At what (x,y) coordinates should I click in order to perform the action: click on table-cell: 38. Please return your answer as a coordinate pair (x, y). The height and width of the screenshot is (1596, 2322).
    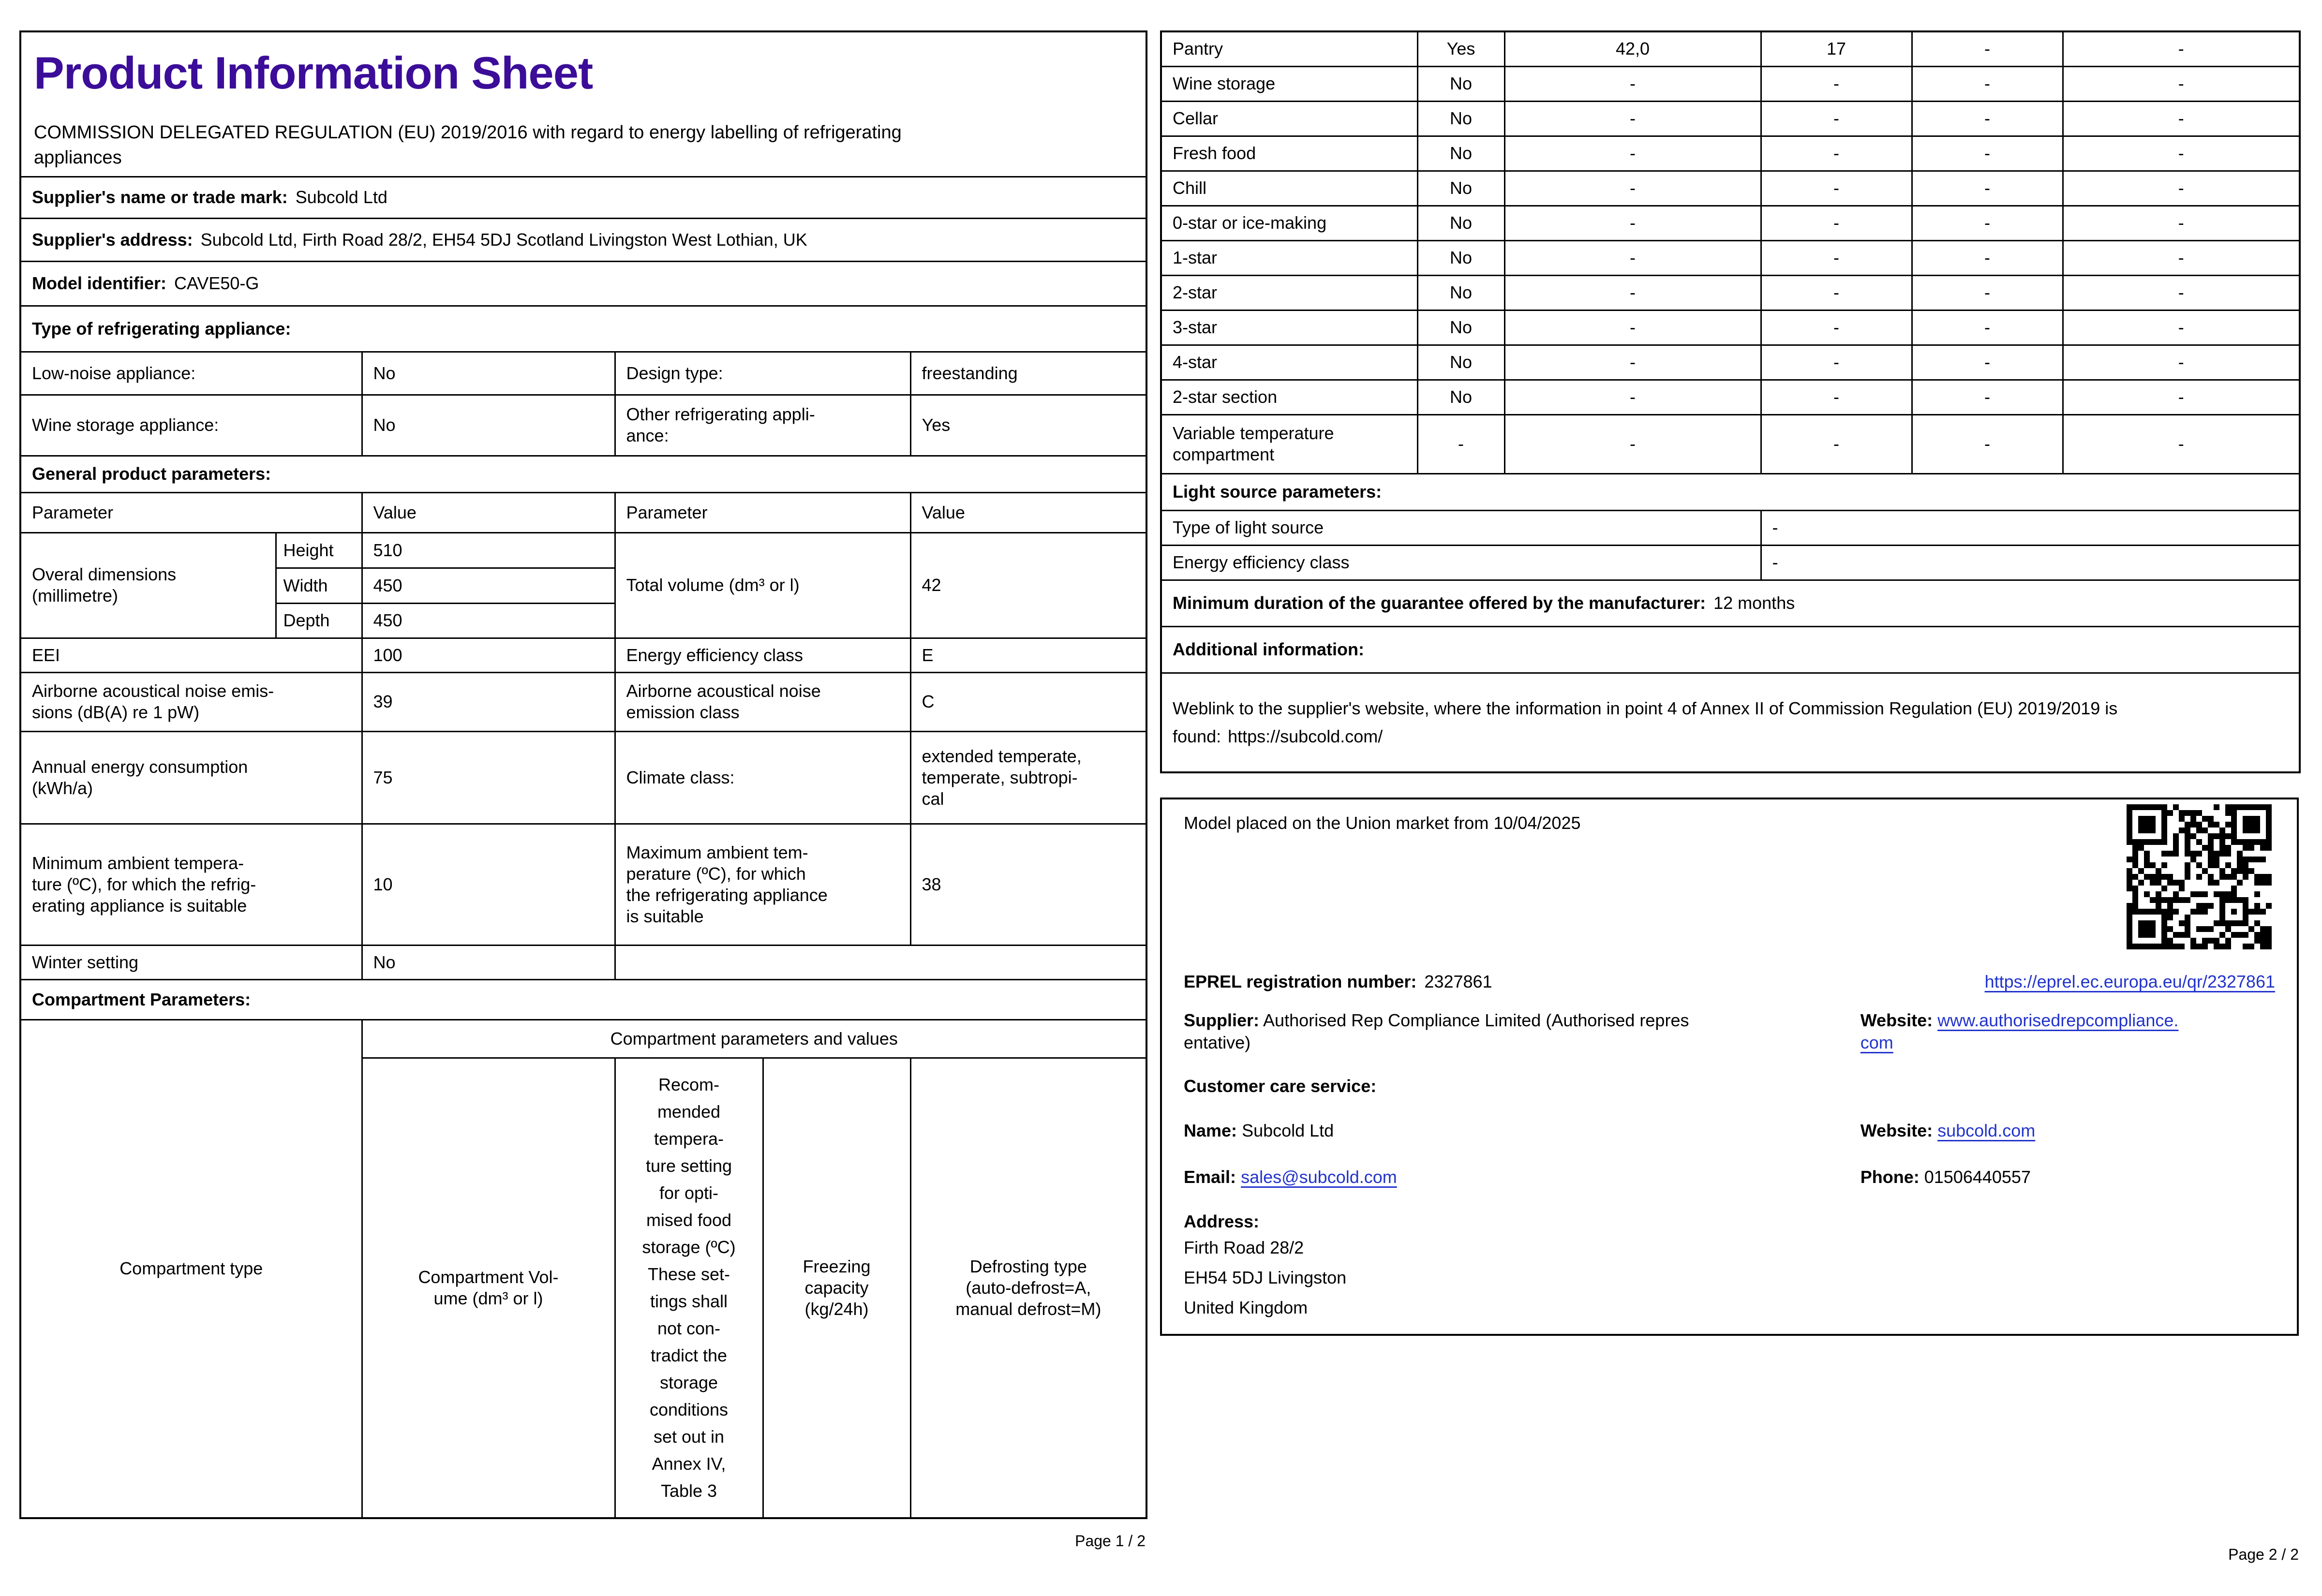
    Looking at the image, I should click on (1028, 884).